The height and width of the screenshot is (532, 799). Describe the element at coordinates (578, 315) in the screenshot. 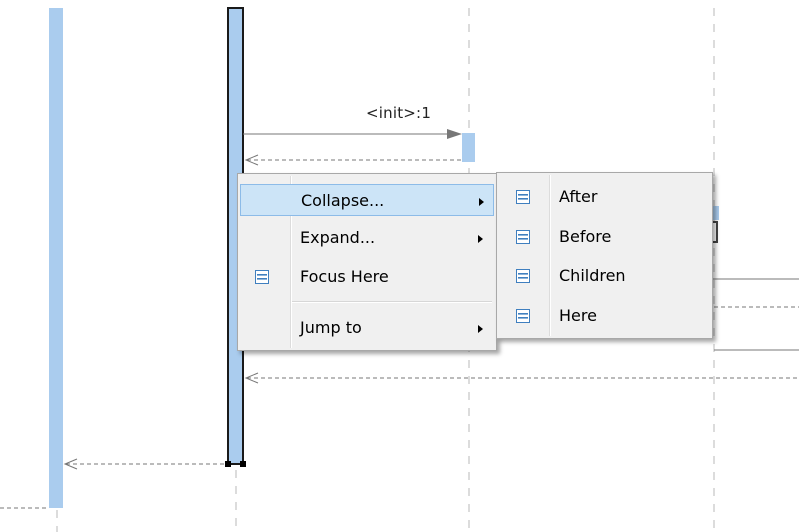

I see `submenu-item-label: Here` at that location.